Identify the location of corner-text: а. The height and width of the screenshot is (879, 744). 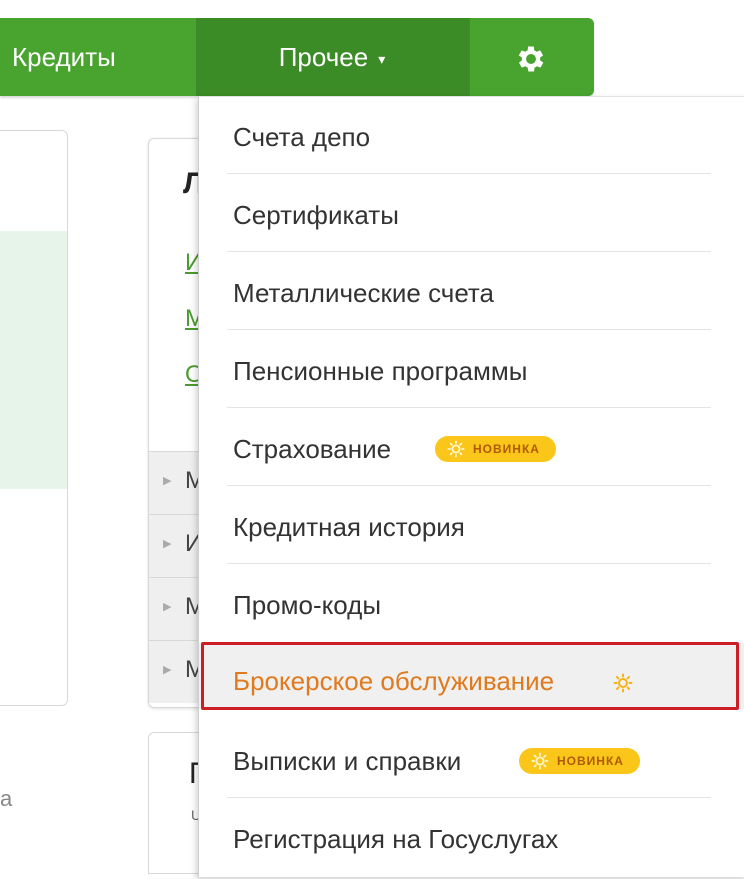
(6, 798).